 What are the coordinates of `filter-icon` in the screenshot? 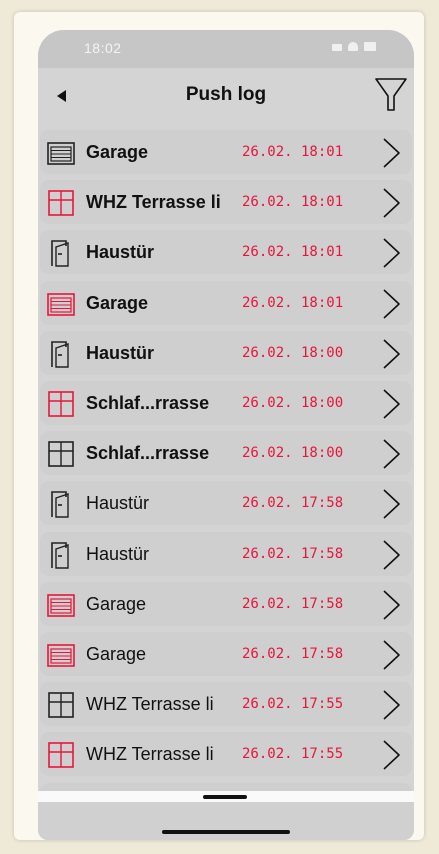 It's located at (391, 94).